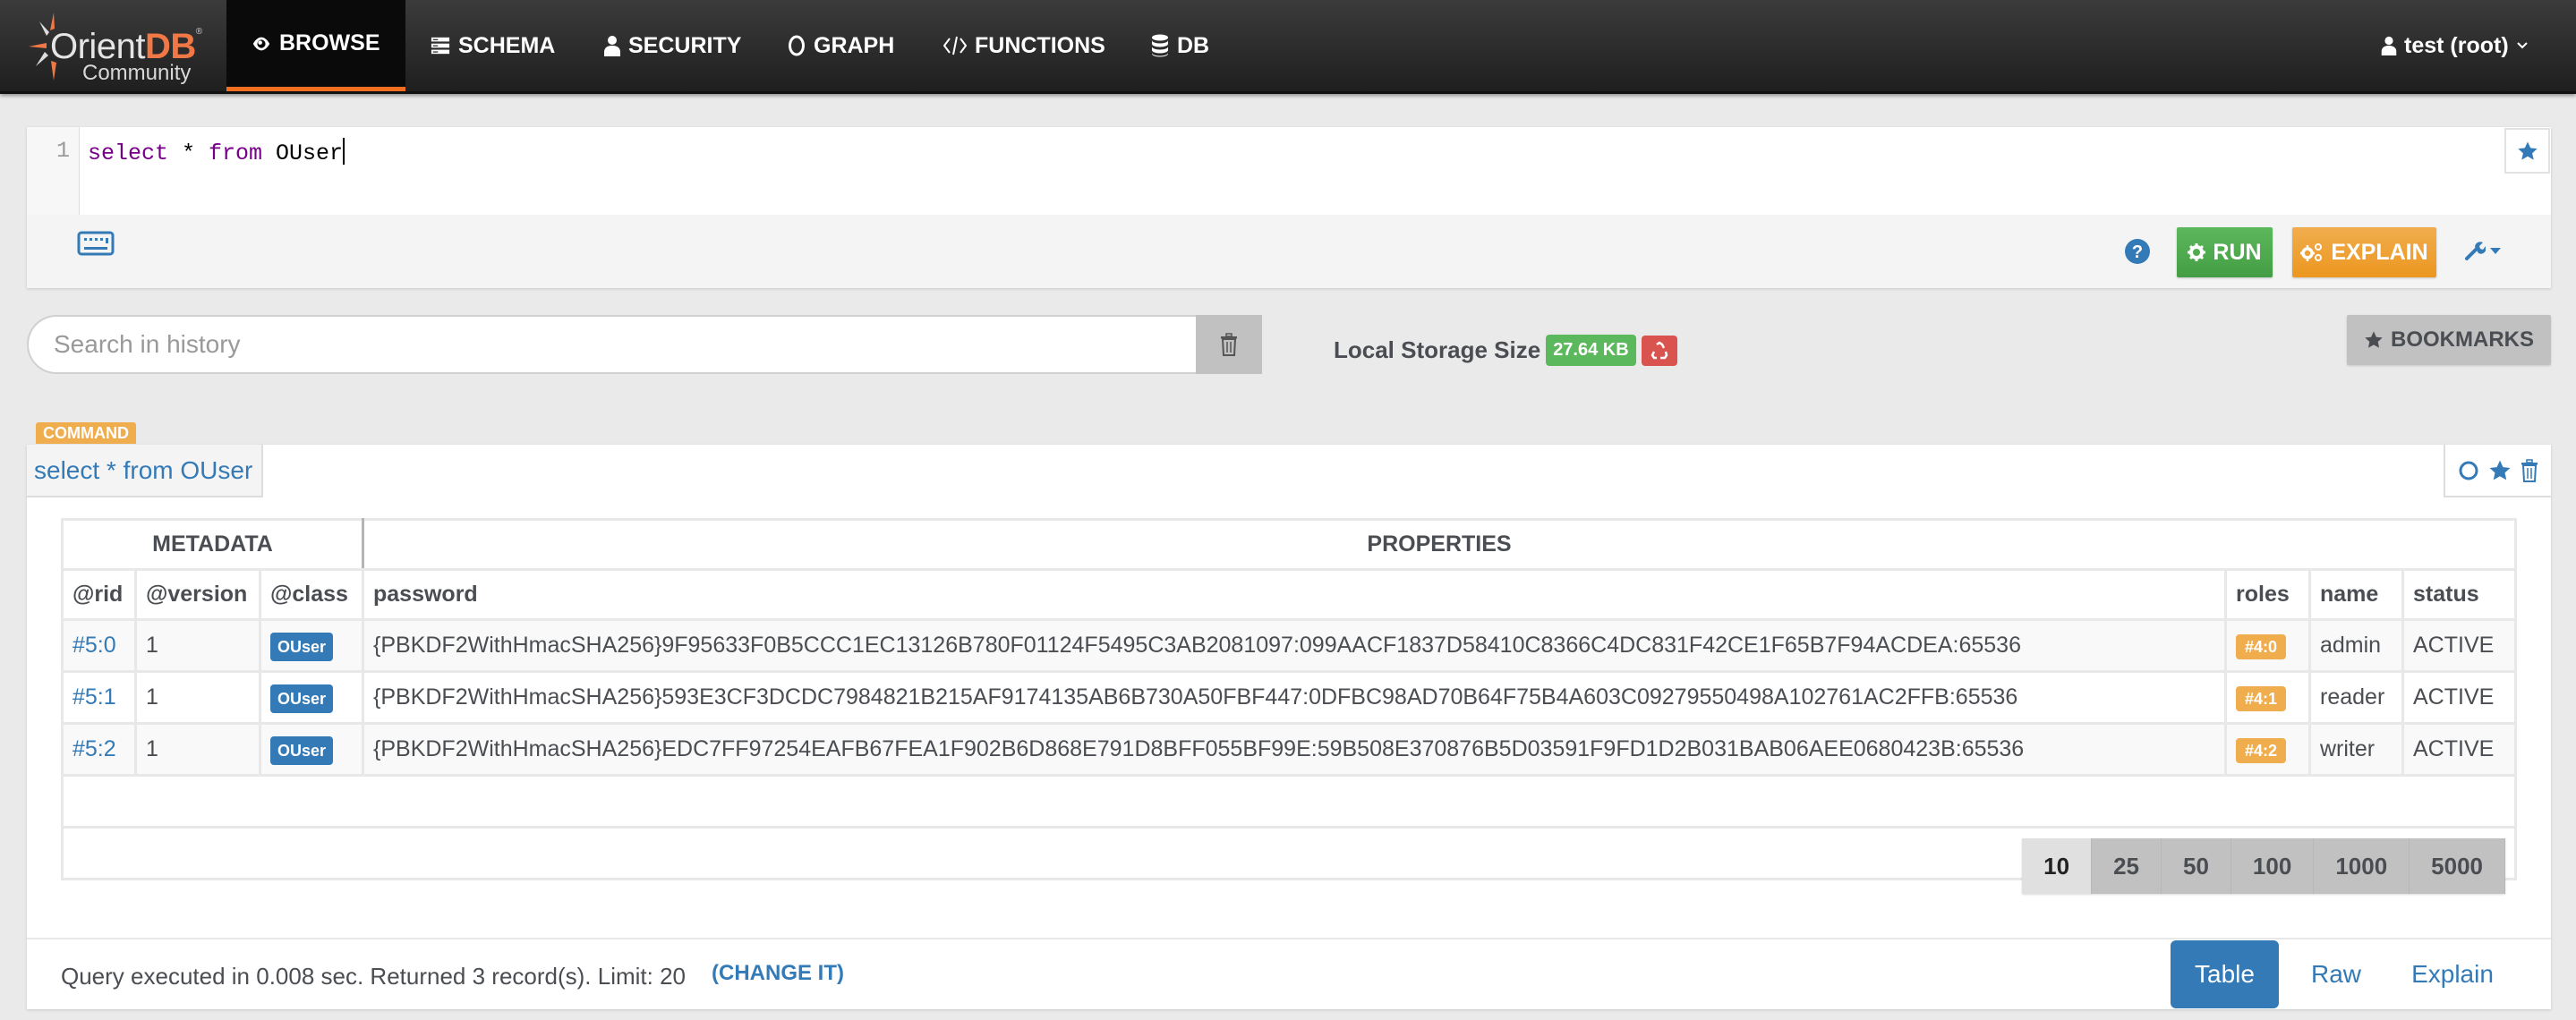 This screenshot has width=2576, height=1020. I want to click on clear-history-button, so click(1229, 345).